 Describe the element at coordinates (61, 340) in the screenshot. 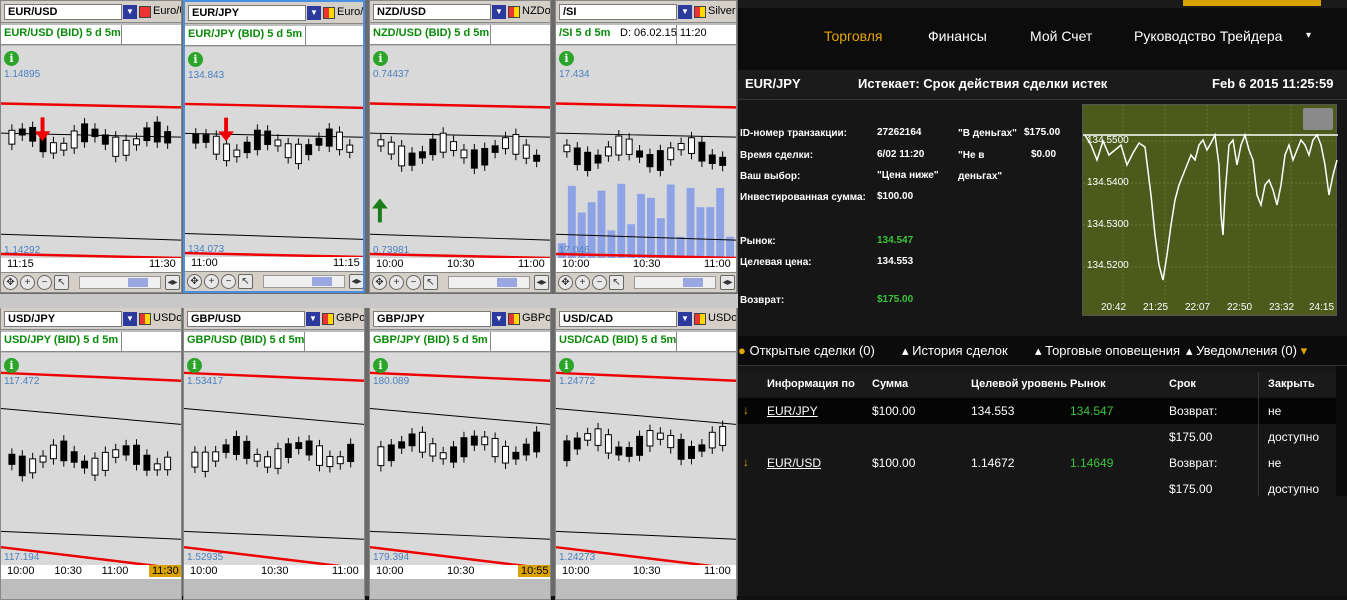

I see `chart-title: USD/JPY (BID) 5 d 5m` at that location.